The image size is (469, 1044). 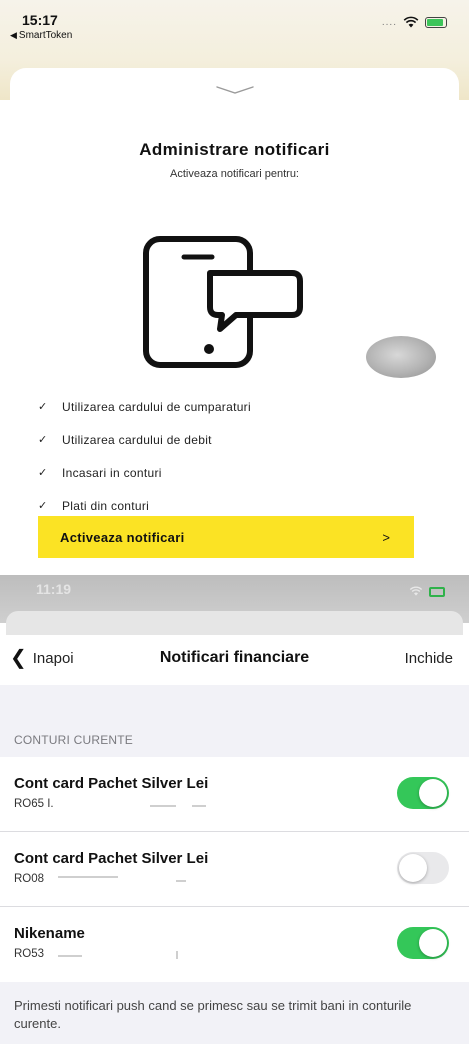 I want to click on list-item: ✓ Utilizarea cardului de cumparaturi, so click(x=144, y=406).